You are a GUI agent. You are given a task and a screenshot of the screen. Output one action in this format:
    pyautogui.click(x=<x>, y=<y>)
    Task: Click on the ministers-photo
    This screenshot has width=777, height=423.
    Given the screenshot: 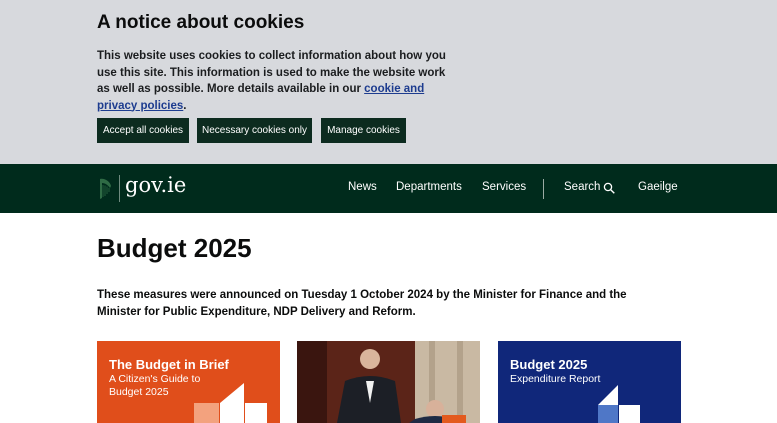 What is the action you would take?
    pyautogui.click(x=388, y=382)
    